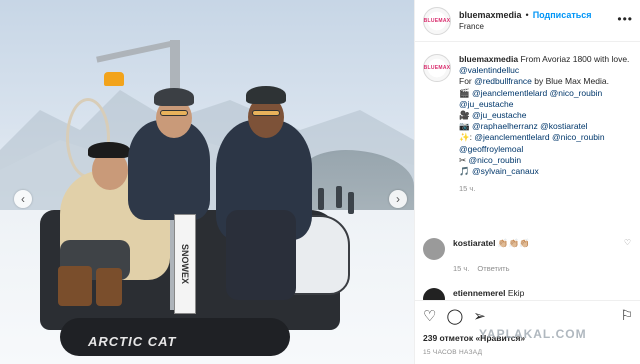  What do you see at coordinates (547, 160) in the screenshot?
I see `caption-line: ✂ @nico_roubin` at bounding box center [547, 160].